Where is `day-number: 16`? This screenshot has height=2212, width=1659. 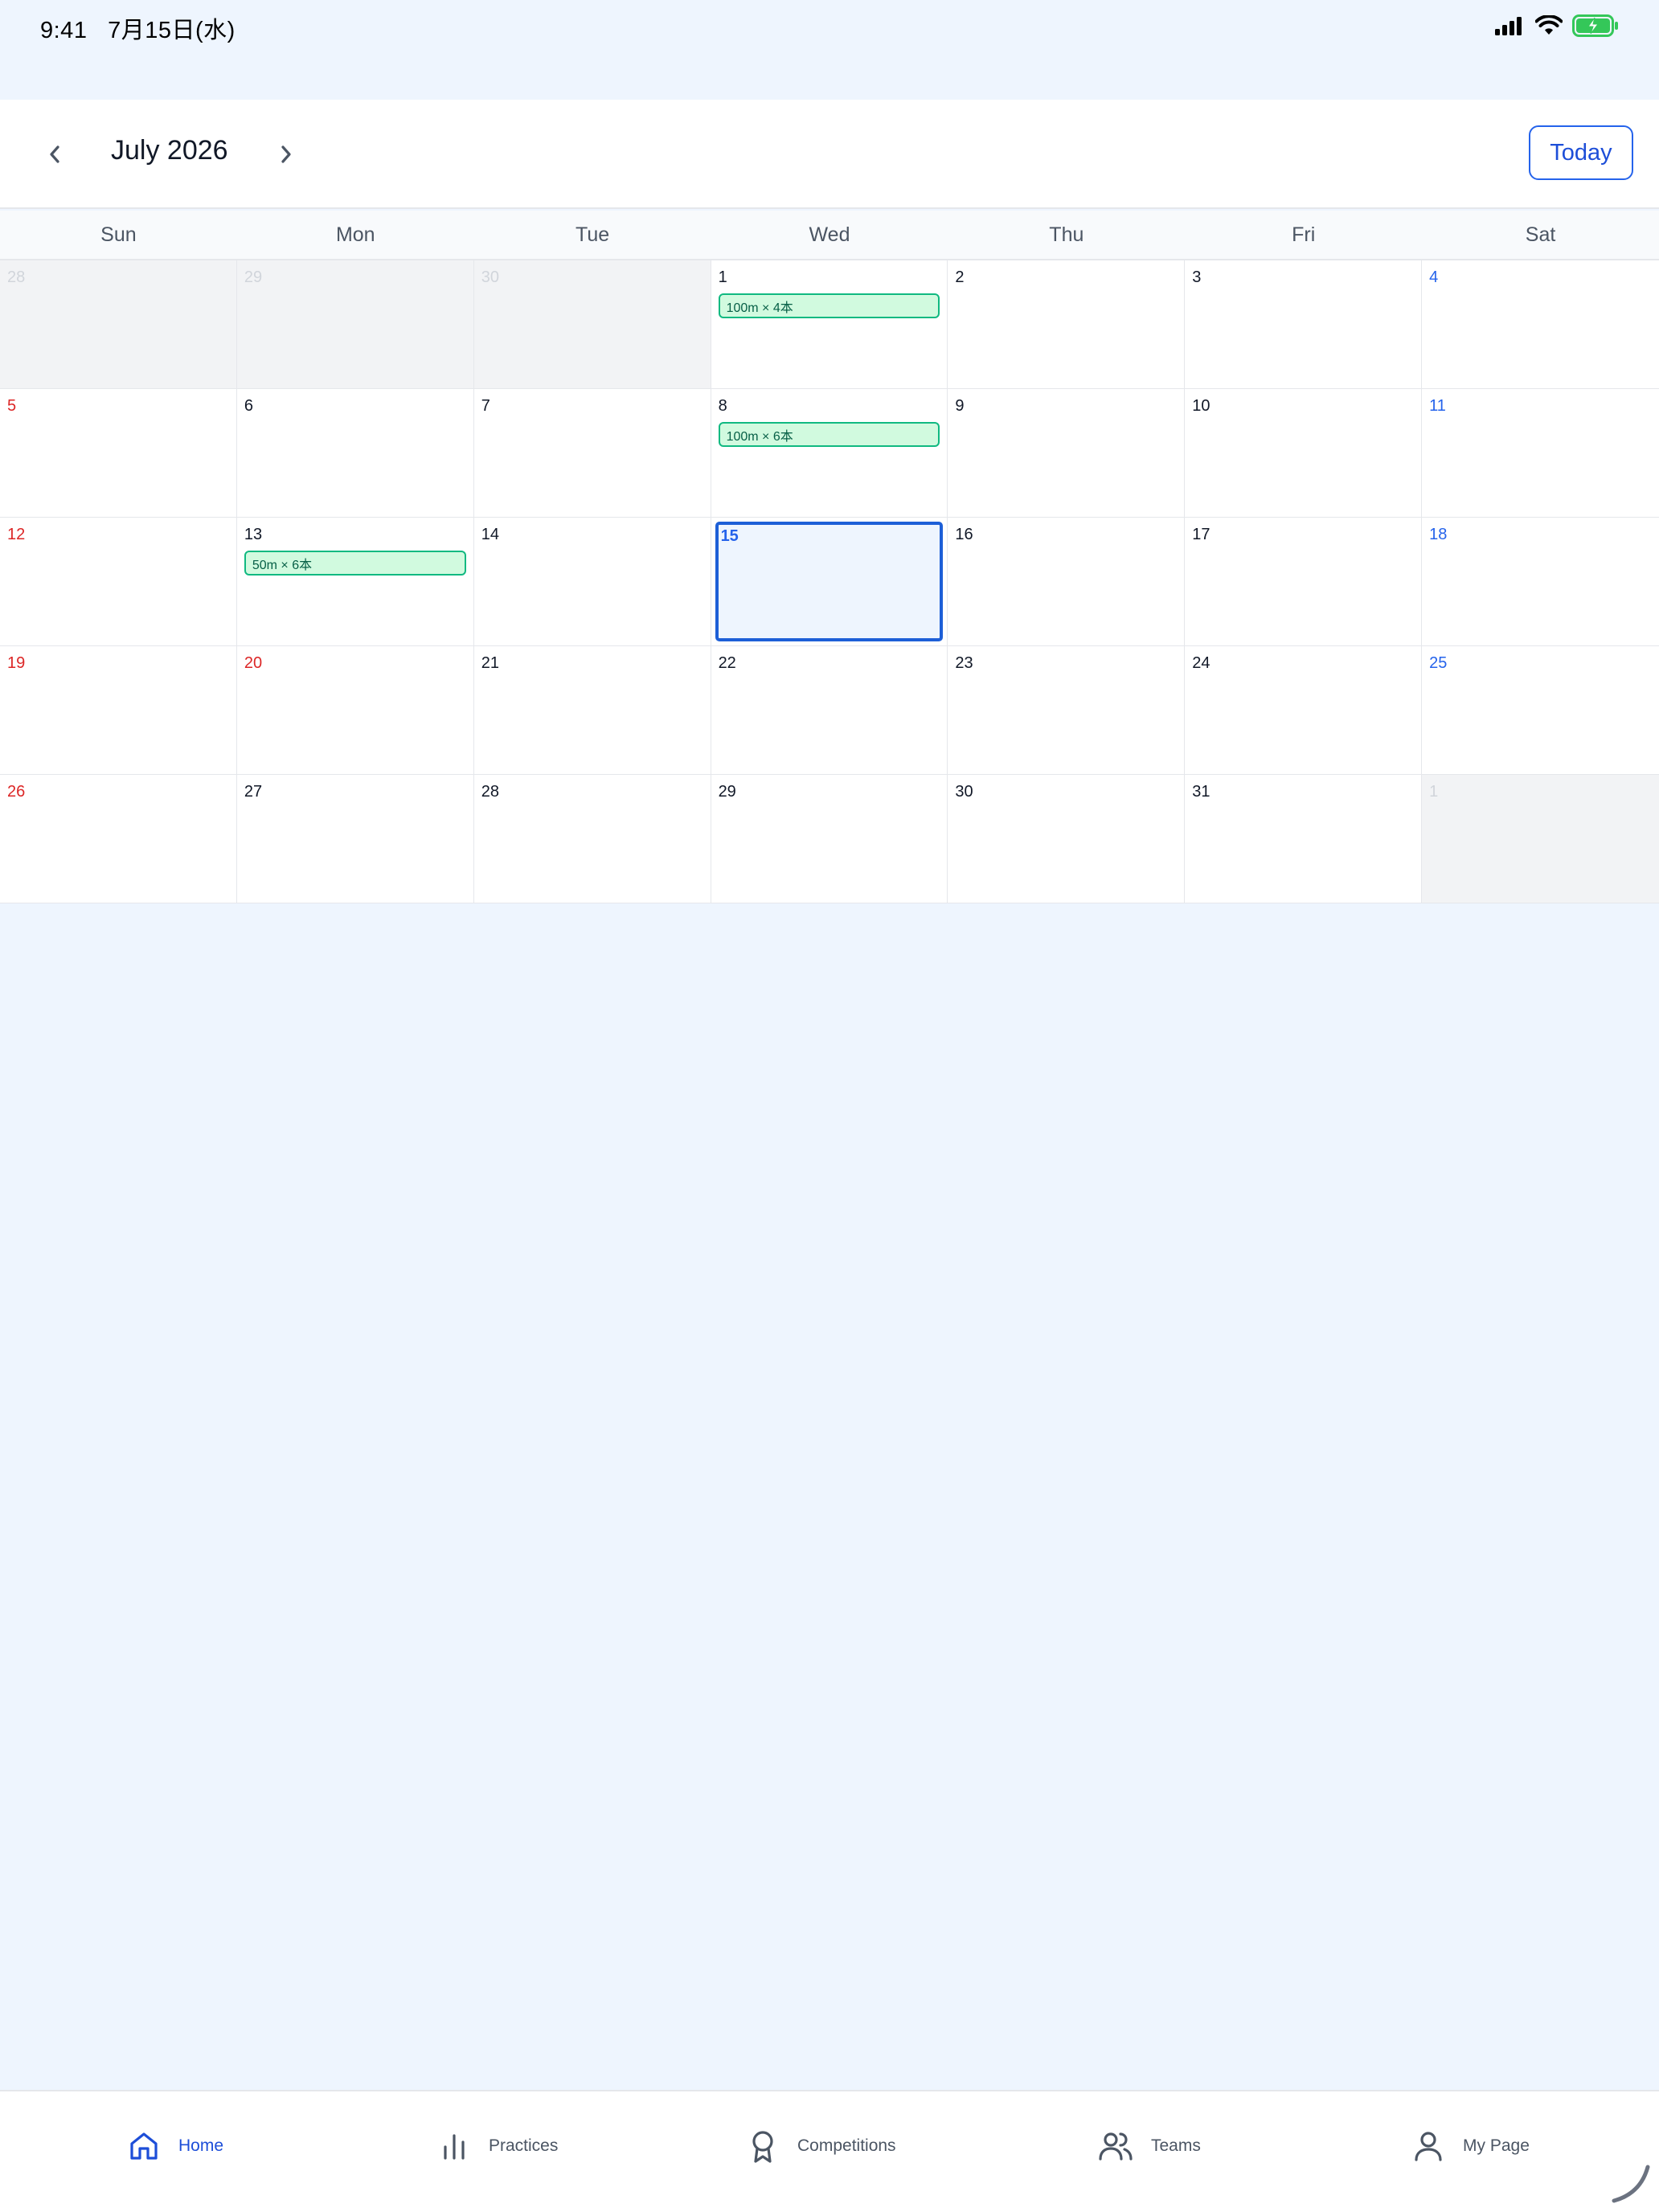 day-number: 16 is located at coordinates (964, 534).